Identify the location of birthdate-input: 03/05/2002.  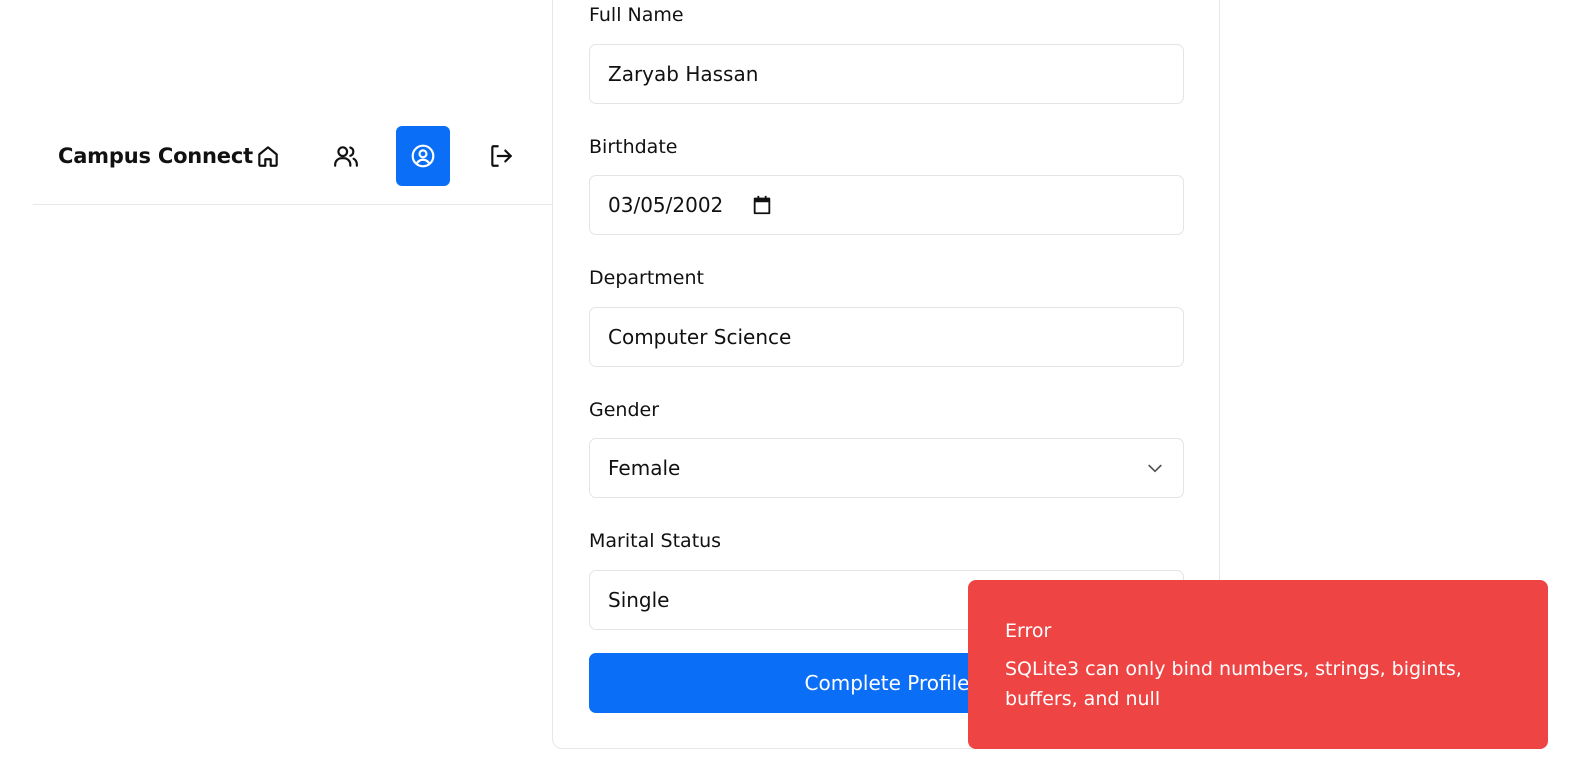
(886, 205).